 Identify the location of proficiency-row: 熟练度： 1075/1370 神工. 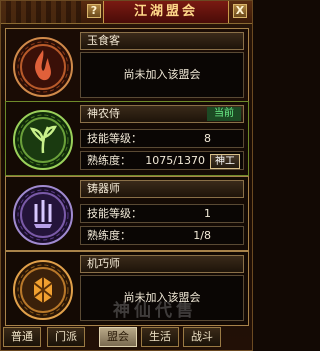
(162, 160).